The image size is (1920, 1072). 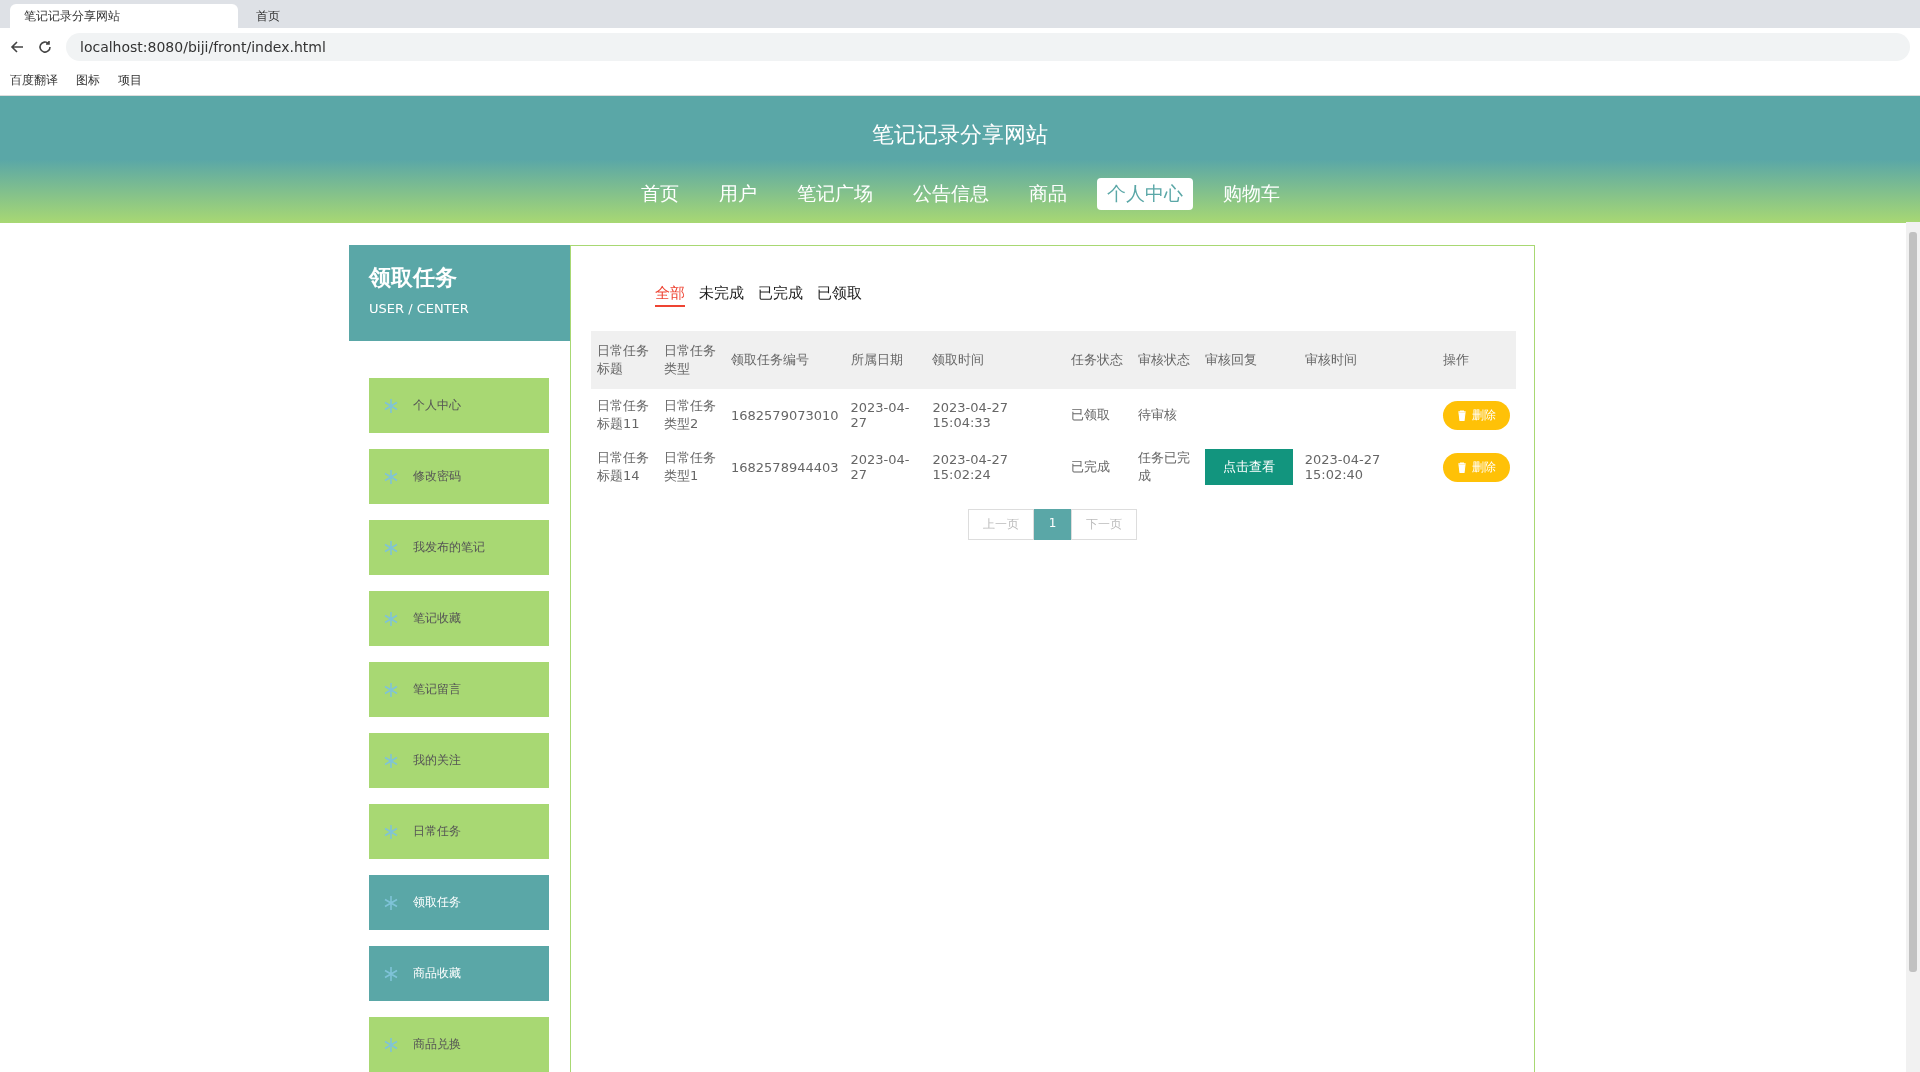 I want to click on sidebar-item: 商品兑换, so click(x=459, y=1044).